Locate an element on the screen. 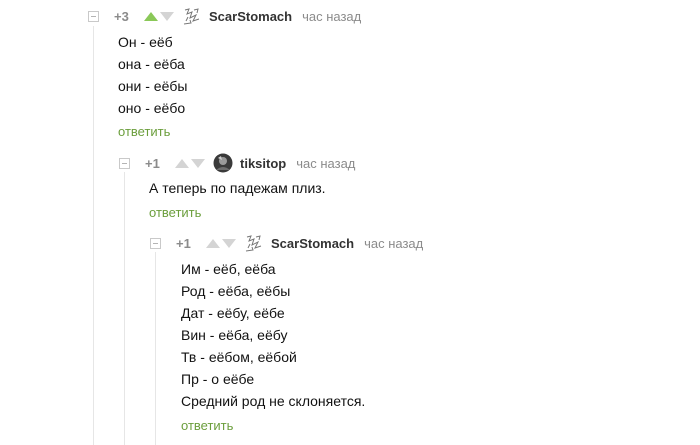  comment-line: Им - еёб, еёба is located at coordinates (228, 269).